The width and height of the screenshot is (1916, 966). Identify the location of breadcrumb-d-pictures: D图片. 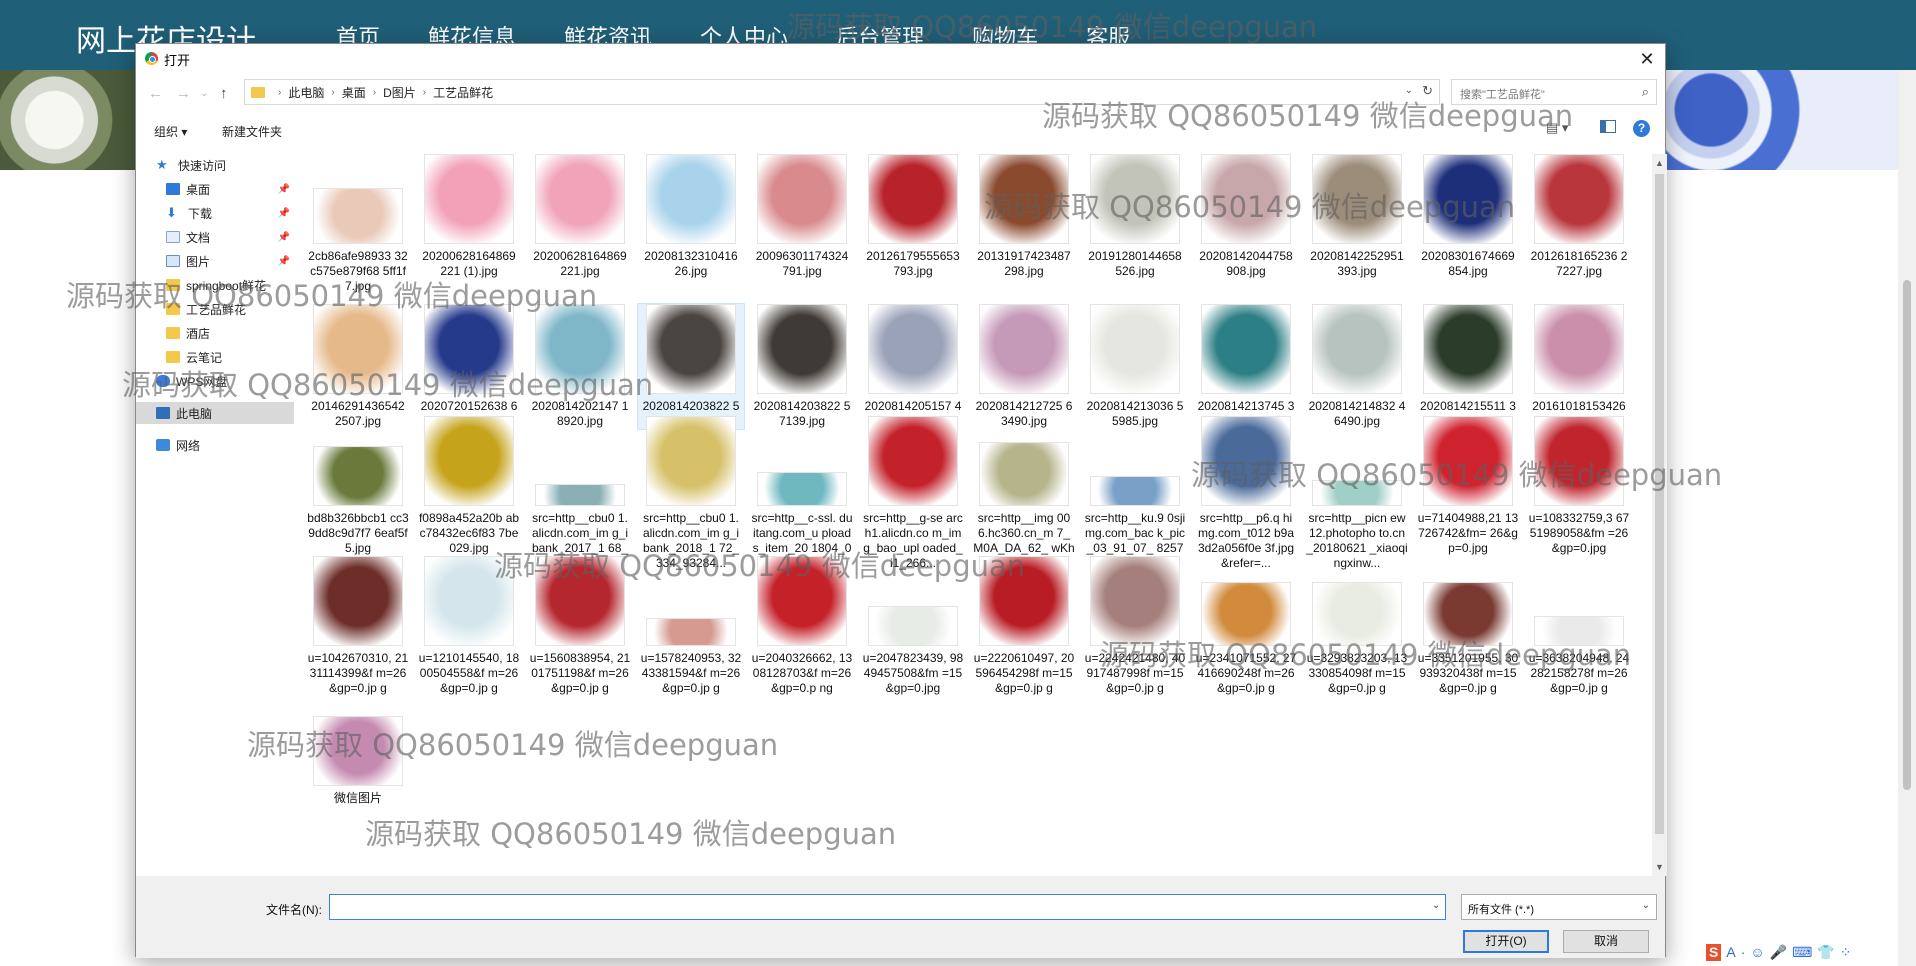
(399, 92).